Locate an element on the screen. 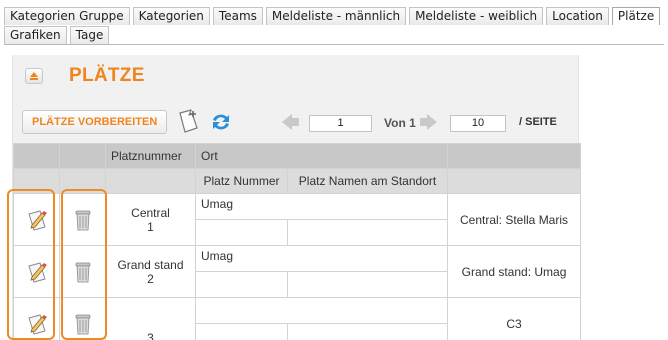  refresh-icon is located at coordinates (221, 122).